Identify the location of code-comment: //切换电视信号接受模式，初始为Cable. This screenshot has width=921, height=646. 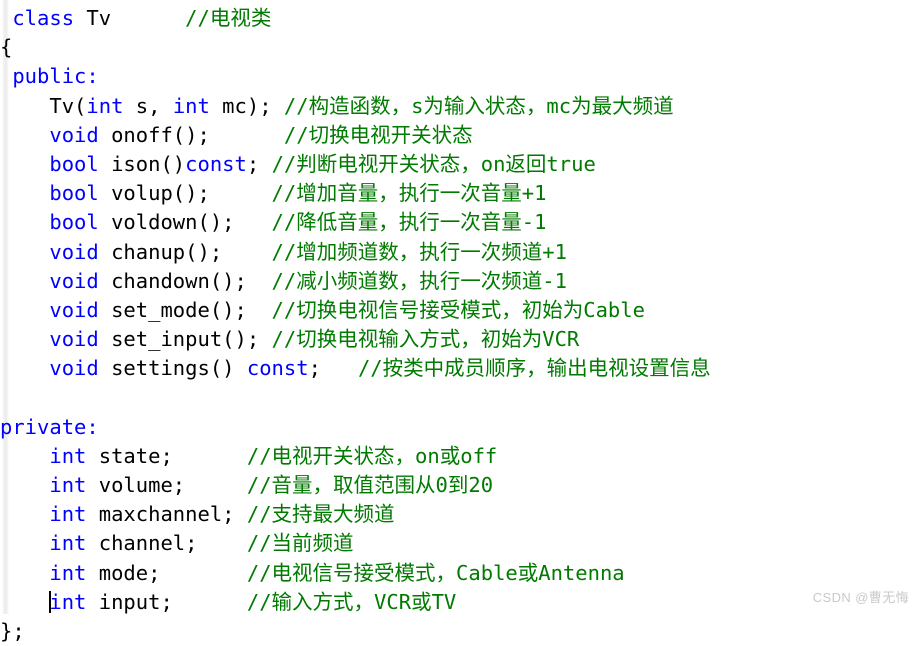
(458, 309).